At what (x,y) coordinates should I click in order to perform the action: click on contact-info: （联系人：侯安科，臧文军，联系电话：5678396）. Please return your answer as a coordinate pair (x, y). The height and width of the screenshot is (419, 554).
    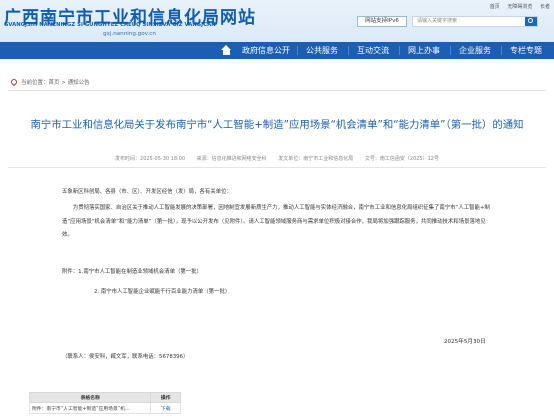
    Looking at the image, I should click on (125, 357).